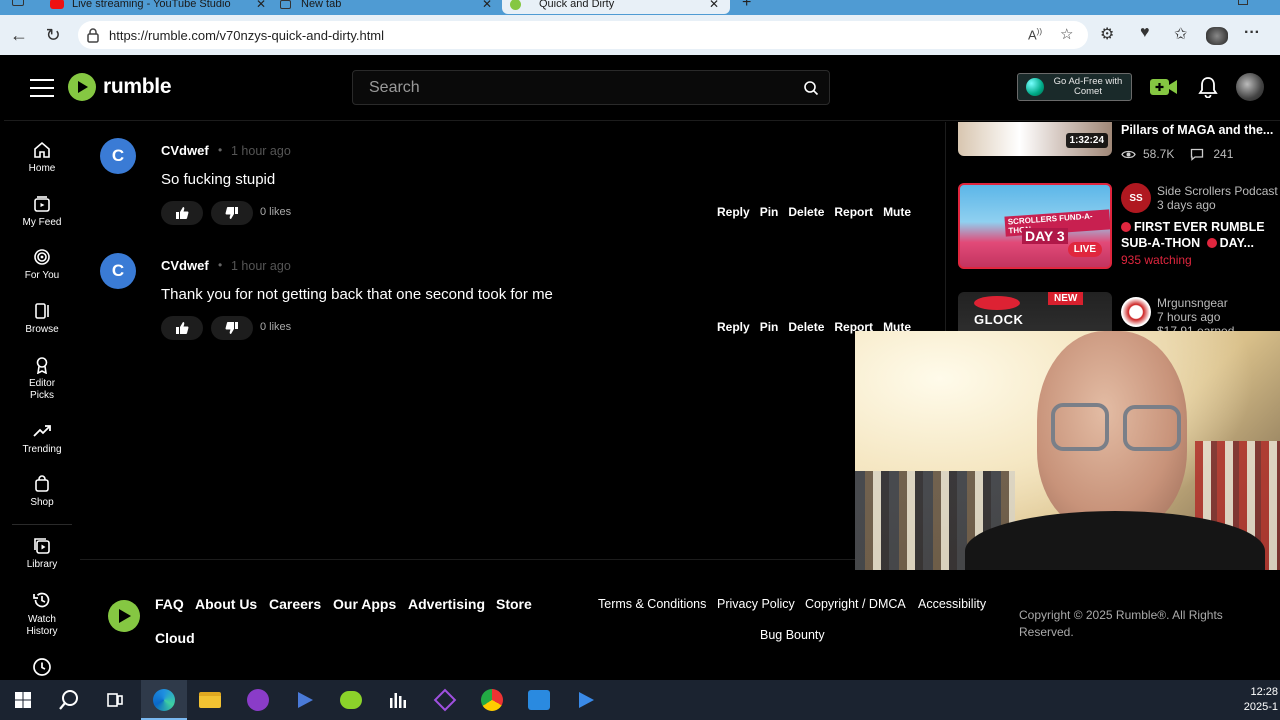  I want to click on windows-start-icon, so click(23, 700).